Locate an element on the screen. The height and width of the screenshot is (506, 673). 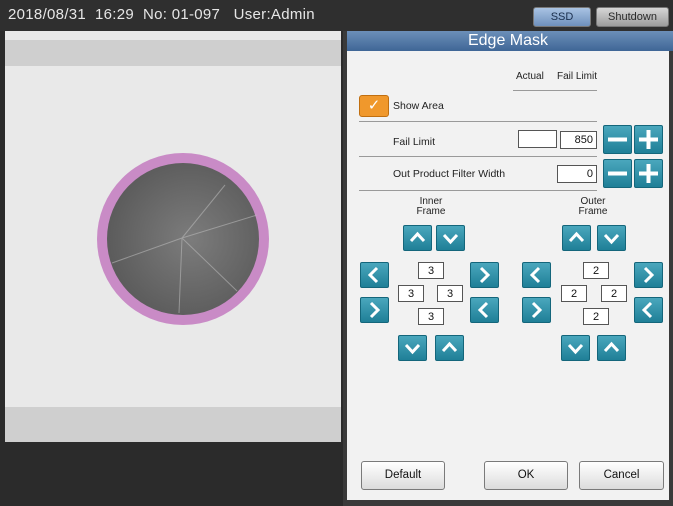
inner-frame-title-2: Frame is located at coordinates (431, 211).